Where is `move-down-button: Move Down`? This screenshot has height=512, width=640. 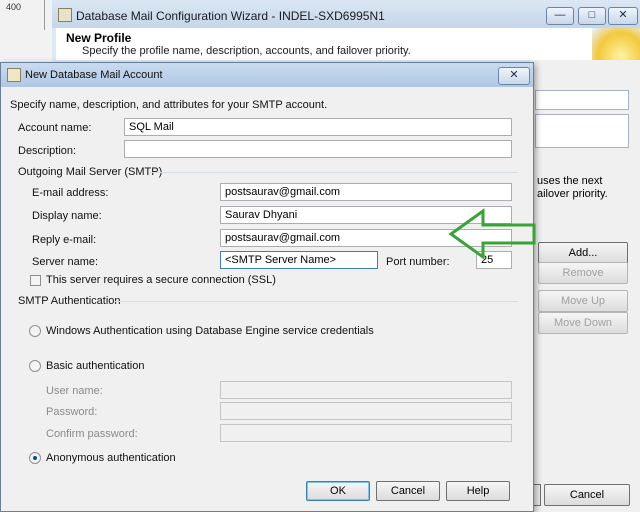
move-down-button: Move Down is located at coordinates (583, 323).